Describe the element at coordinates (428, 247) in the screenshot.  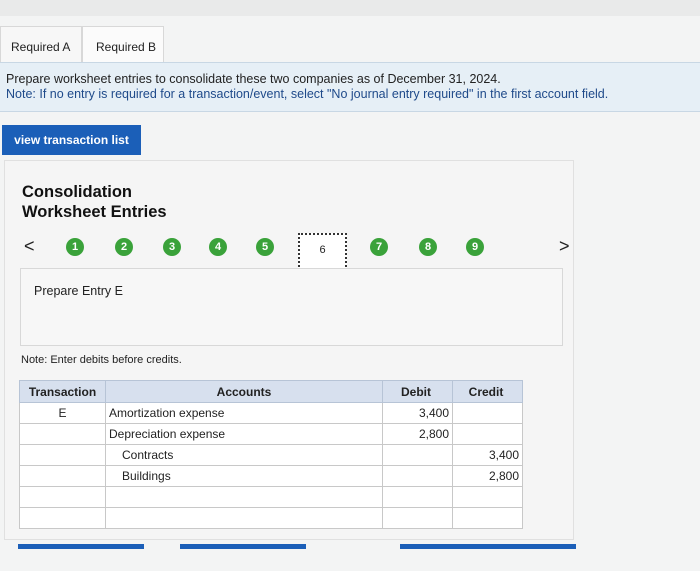
I see `step-8: 8` at that location.